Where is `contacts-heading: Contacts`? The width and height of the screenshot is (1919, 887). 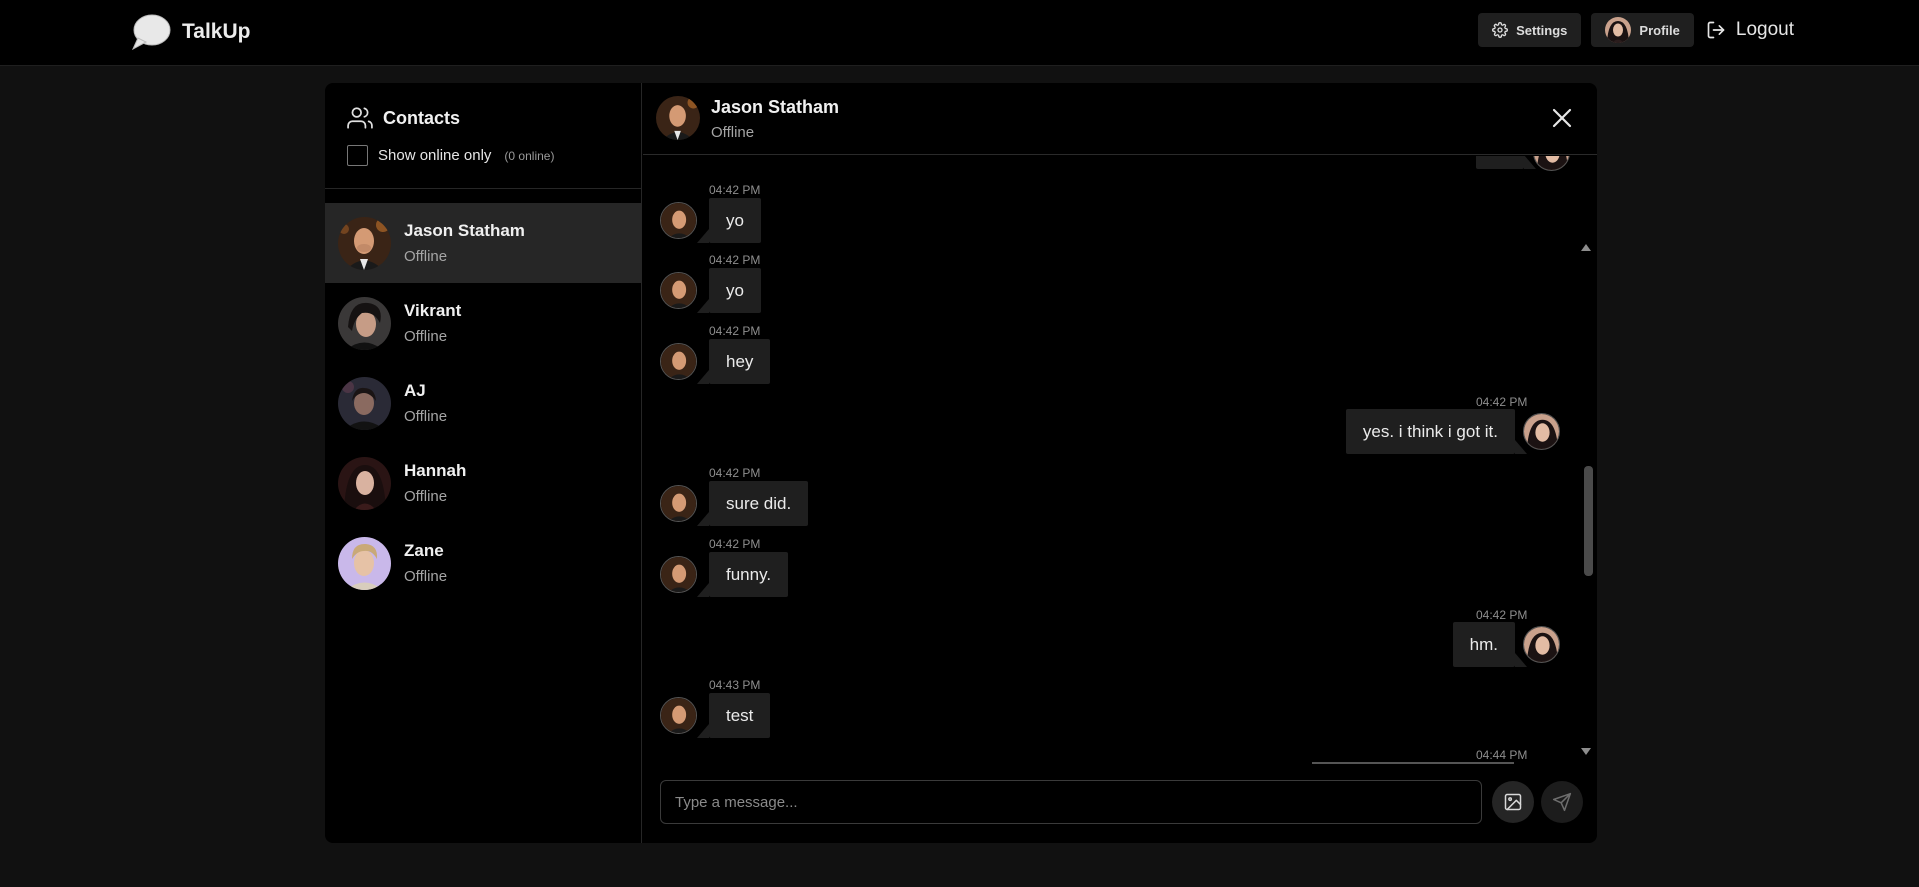
contacts-heading: Contacts is located at coordinates (403, 118).